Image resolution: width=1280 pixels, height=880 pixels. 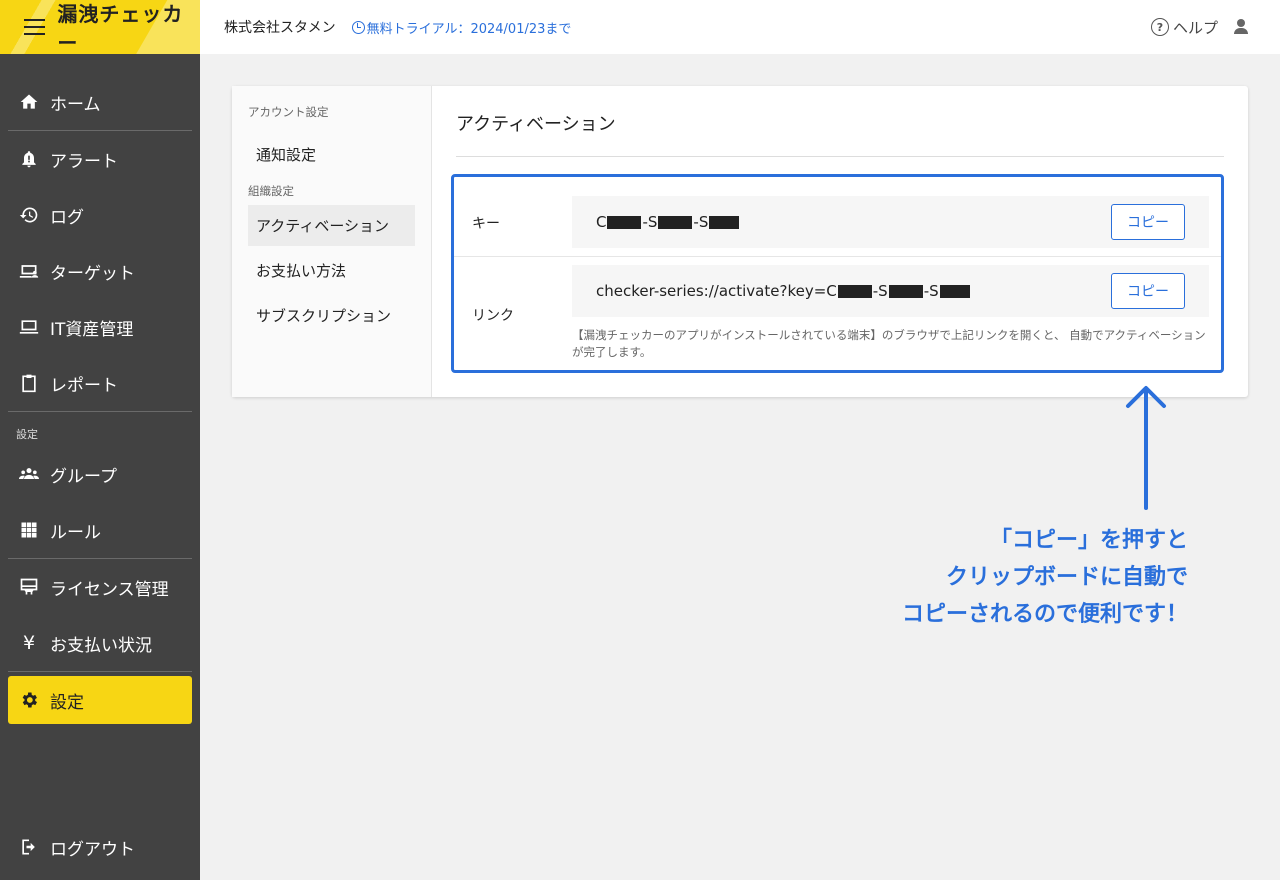 I want to click on history-icon, so click(x=29, y=215).